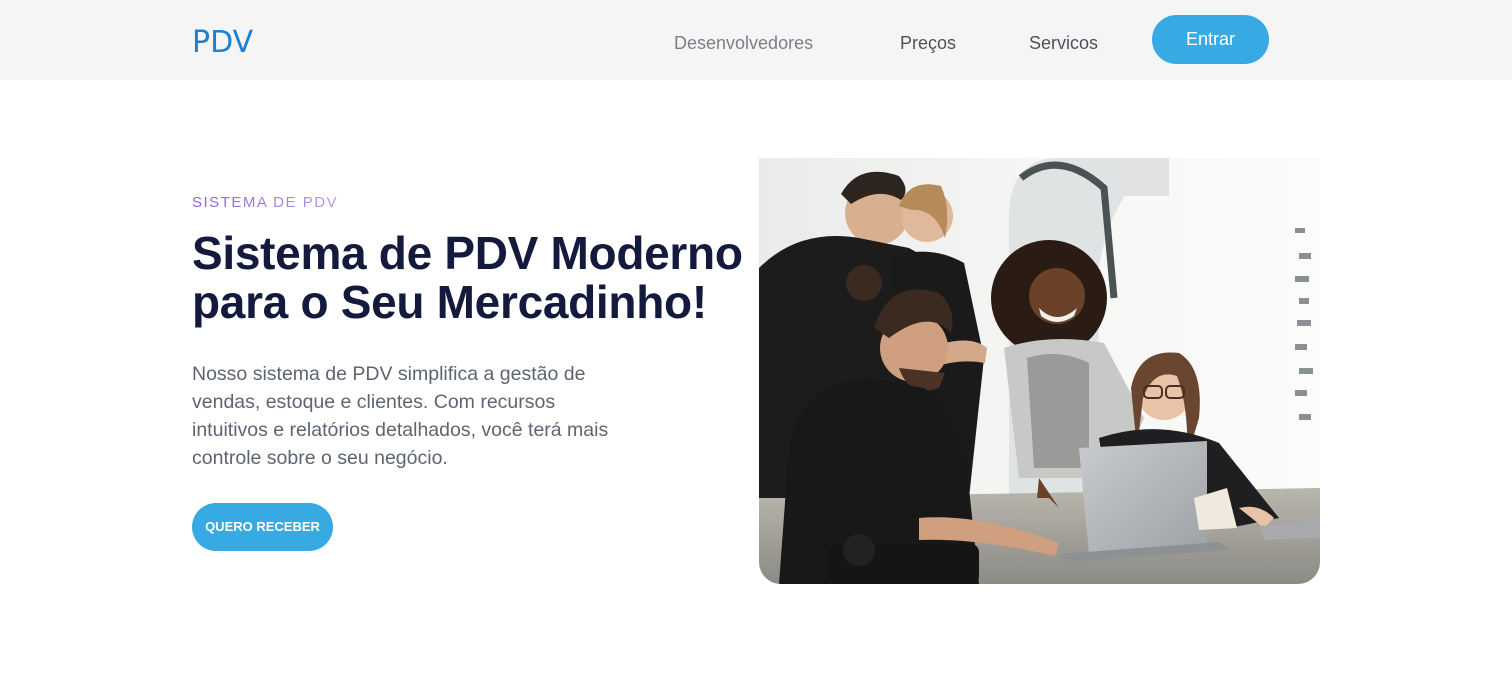 The image size is (1512, 700). Describe the element at coordinates (467, 253) in the screenshot. I see `hero-title-line-1: Sistema de PDV Moderno` at that location.